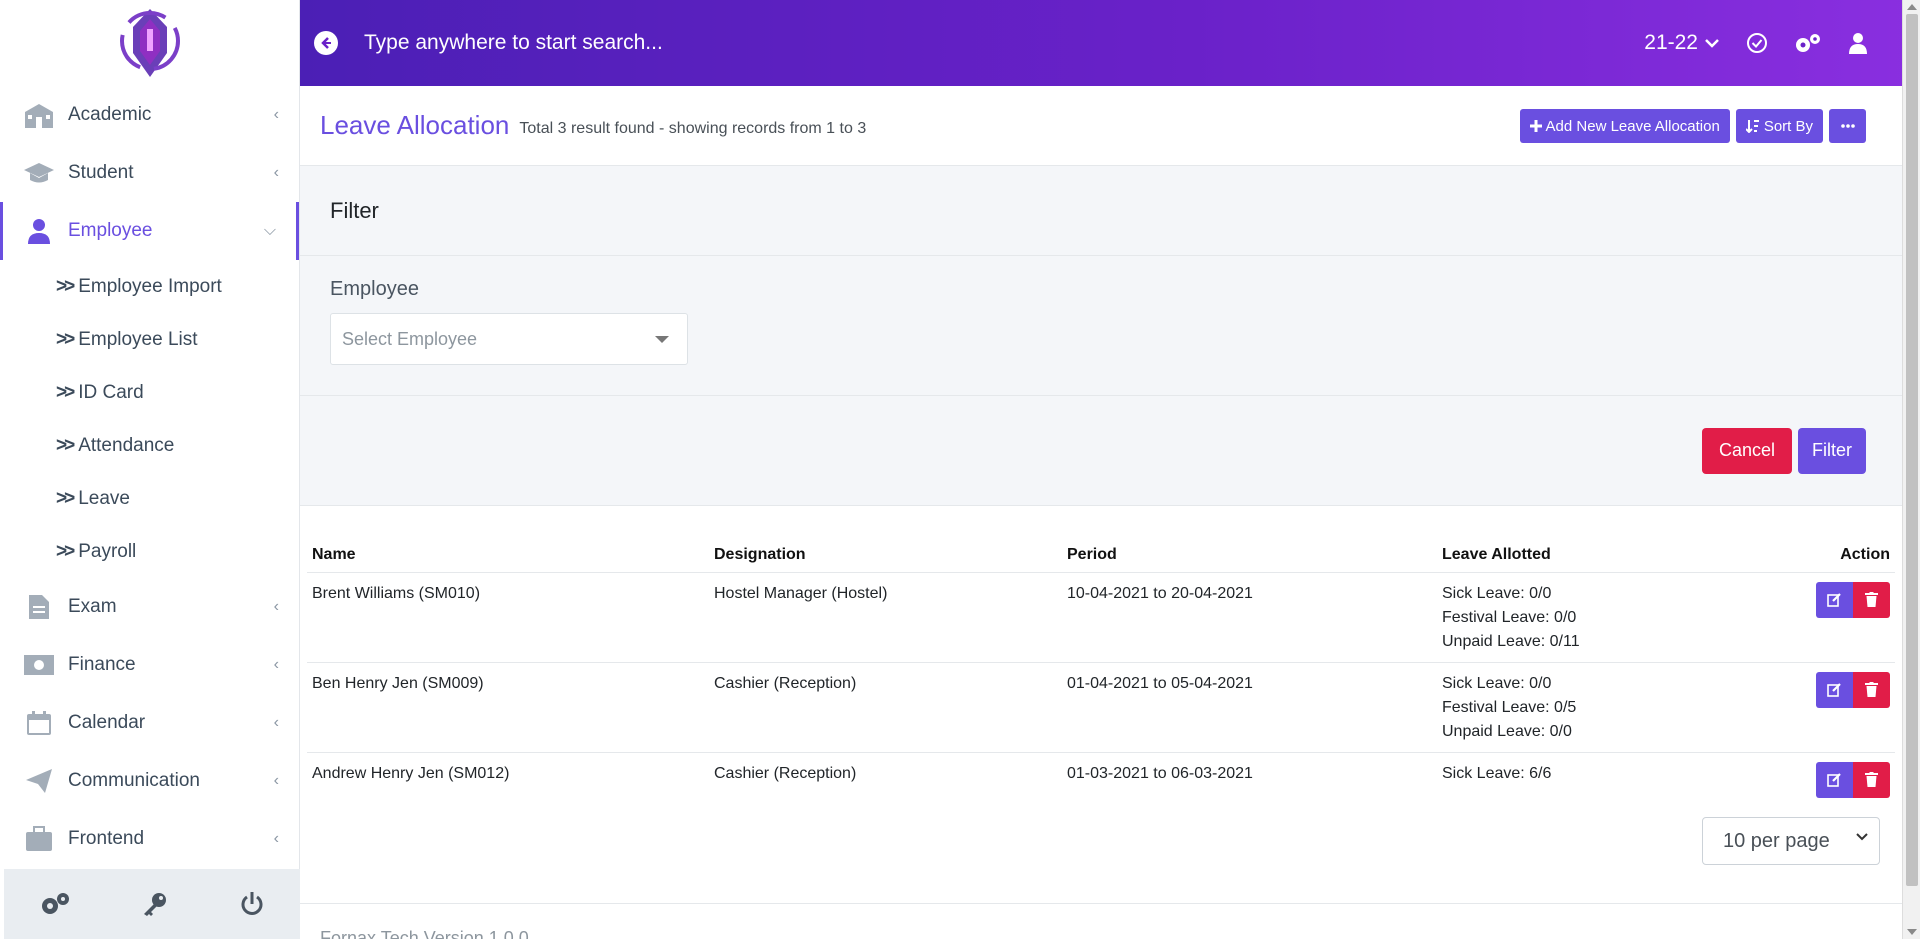 The image size is (1920, 939). What do you see at coordinates (39, 607) in the screenshot?
I see `document-icon` at bounding box center [39, 607].